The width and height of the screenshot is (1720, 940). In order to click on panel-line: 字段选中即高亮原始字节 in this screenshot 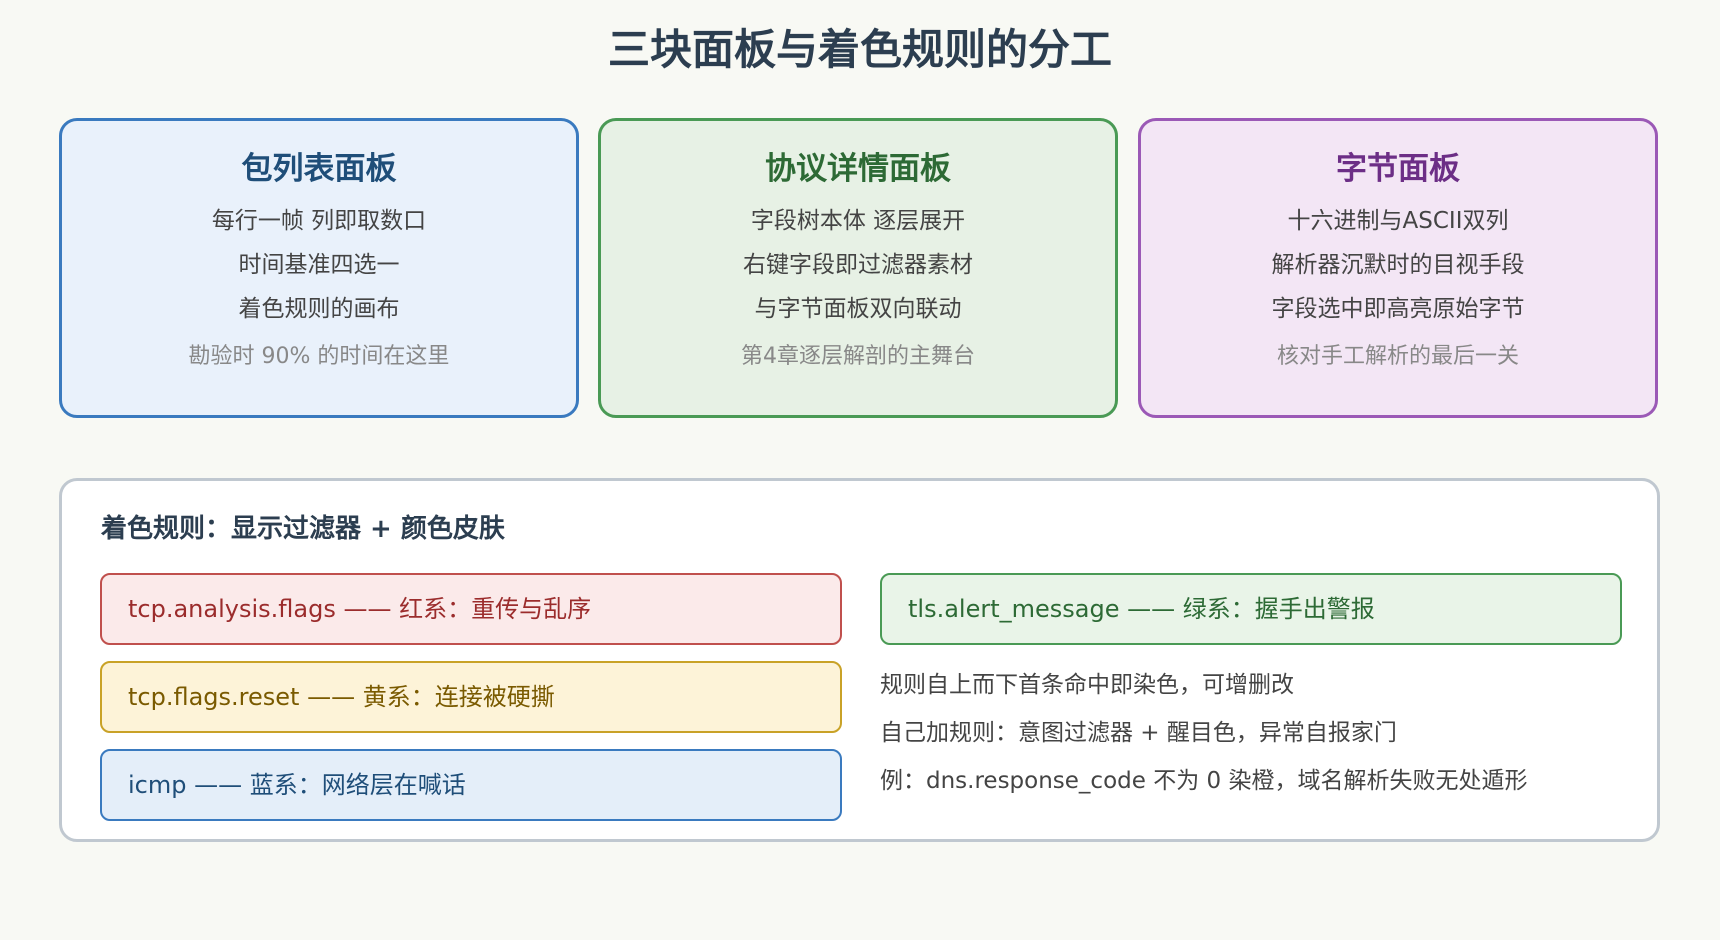, I will do `click(1398, 309)`.